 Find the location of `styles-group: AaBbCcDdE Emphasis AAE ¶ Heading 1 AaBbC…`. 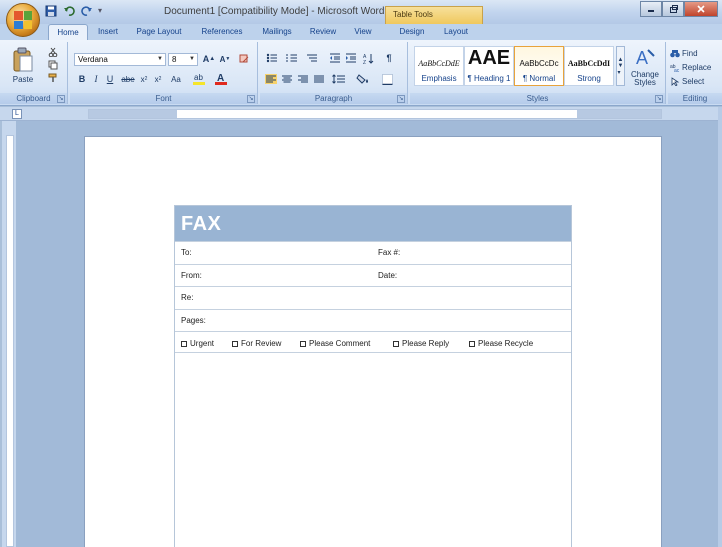

styles-group: AaBbCcDdE Emphasis AAE ¶ Heading 1 AaBbC… is located at coordinates (538, 73).